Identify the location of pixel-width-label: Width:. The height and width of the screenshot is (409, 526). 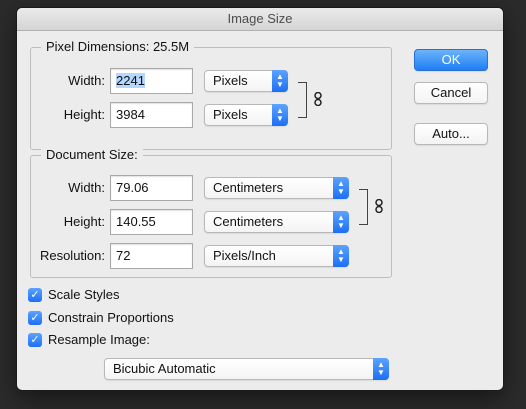
(86, 80).